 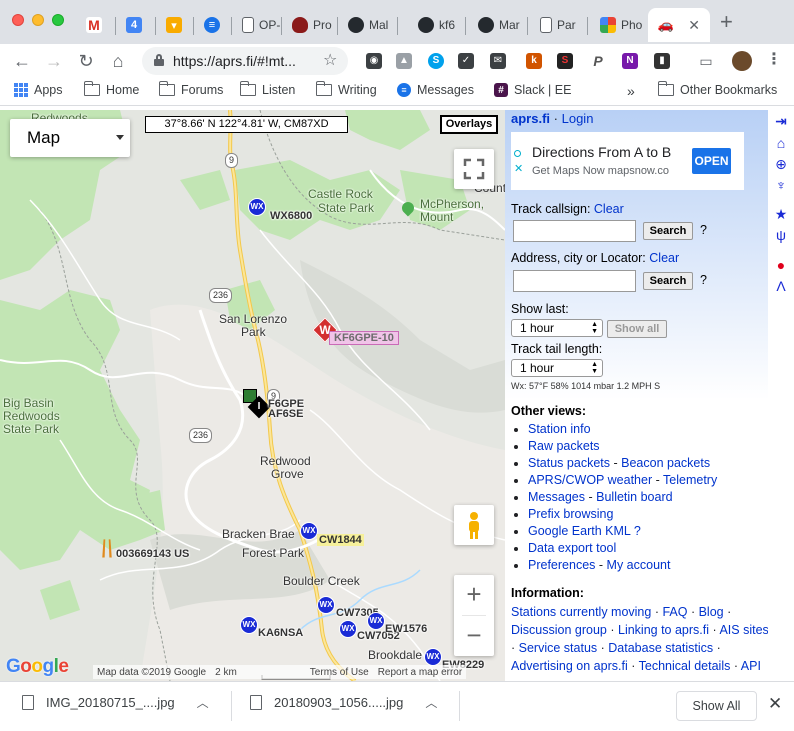 I want to click on info-link: Linking to aprs.fi, so click(x=663, y=630).